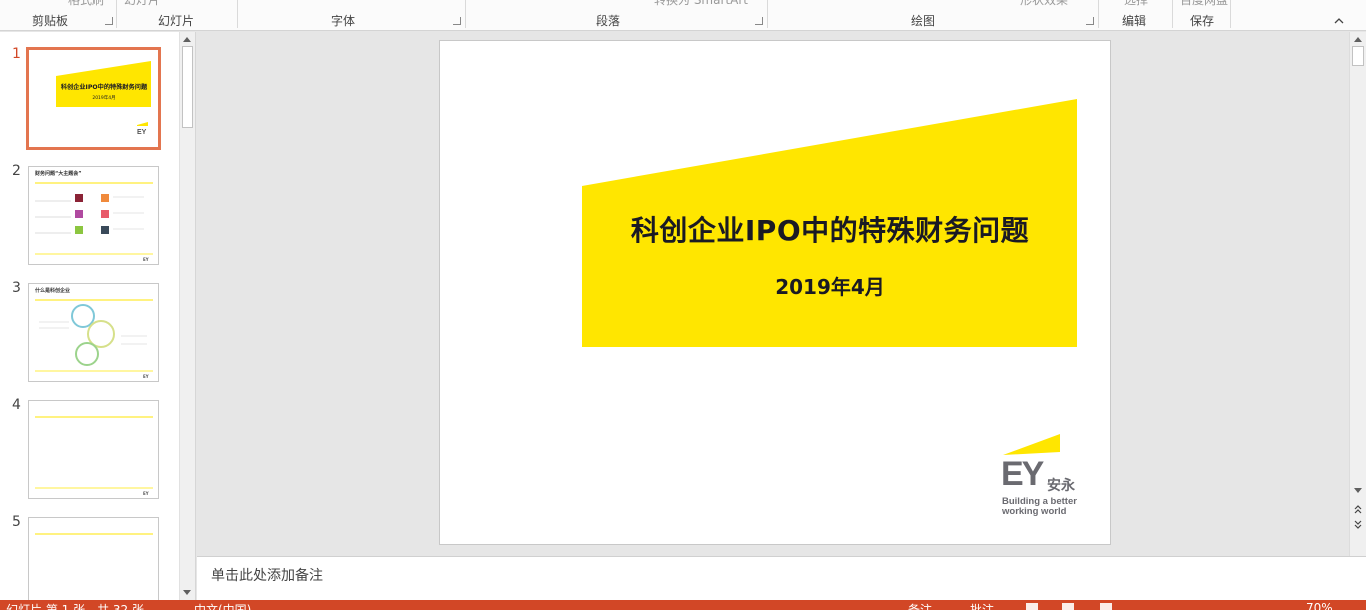  What do you see at coordinates (104, 87) in the screenshot?
I see `thumbnail-title: 科创企业IPO中的特殊财务问题` at bounding box center [104, 87].